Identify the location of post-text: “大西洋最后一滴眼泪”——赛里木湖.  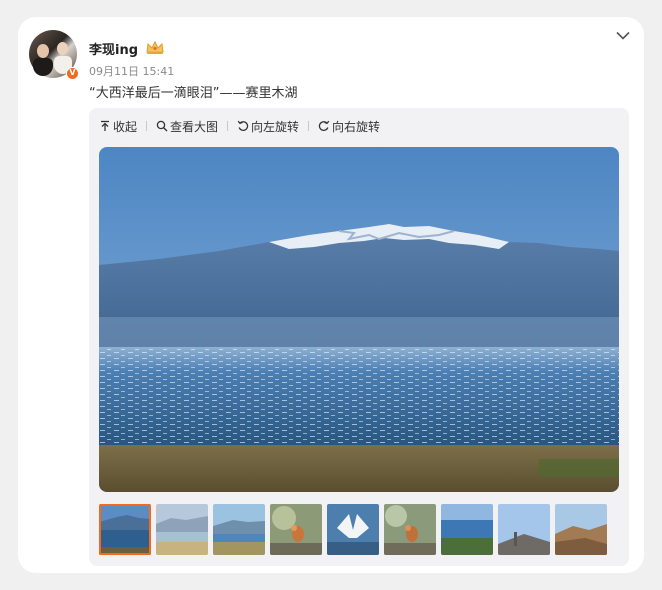
(193, 93).